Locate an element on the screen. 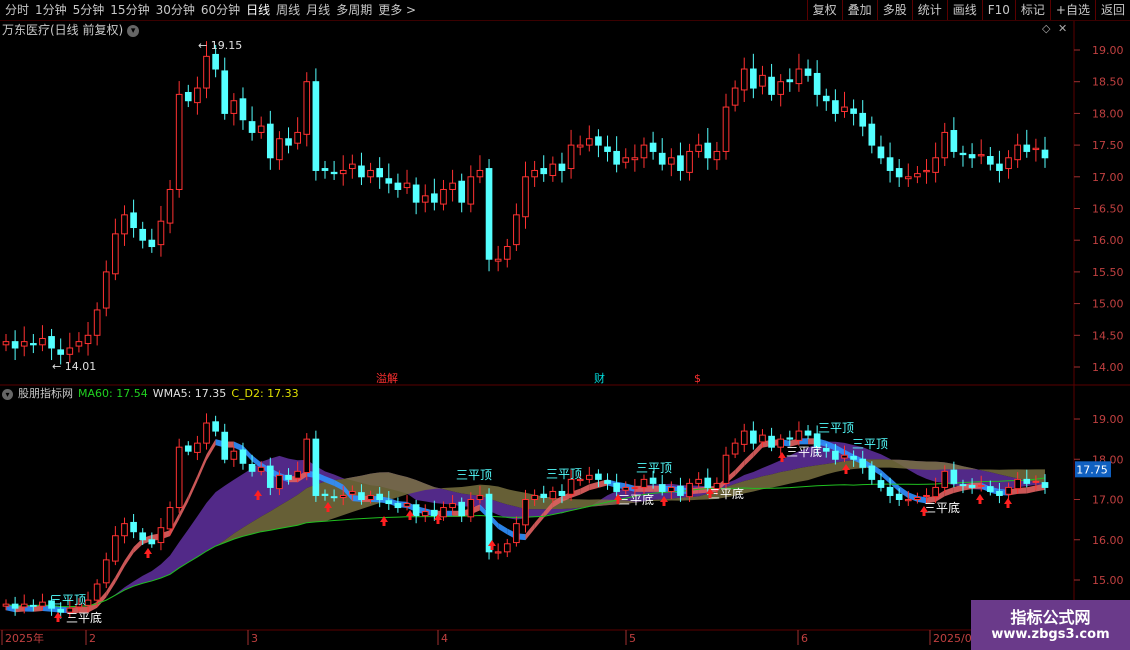 This screenshot has width=1130, height=650. diamond-icon: ◇ is located at coordinates (1046, 28).